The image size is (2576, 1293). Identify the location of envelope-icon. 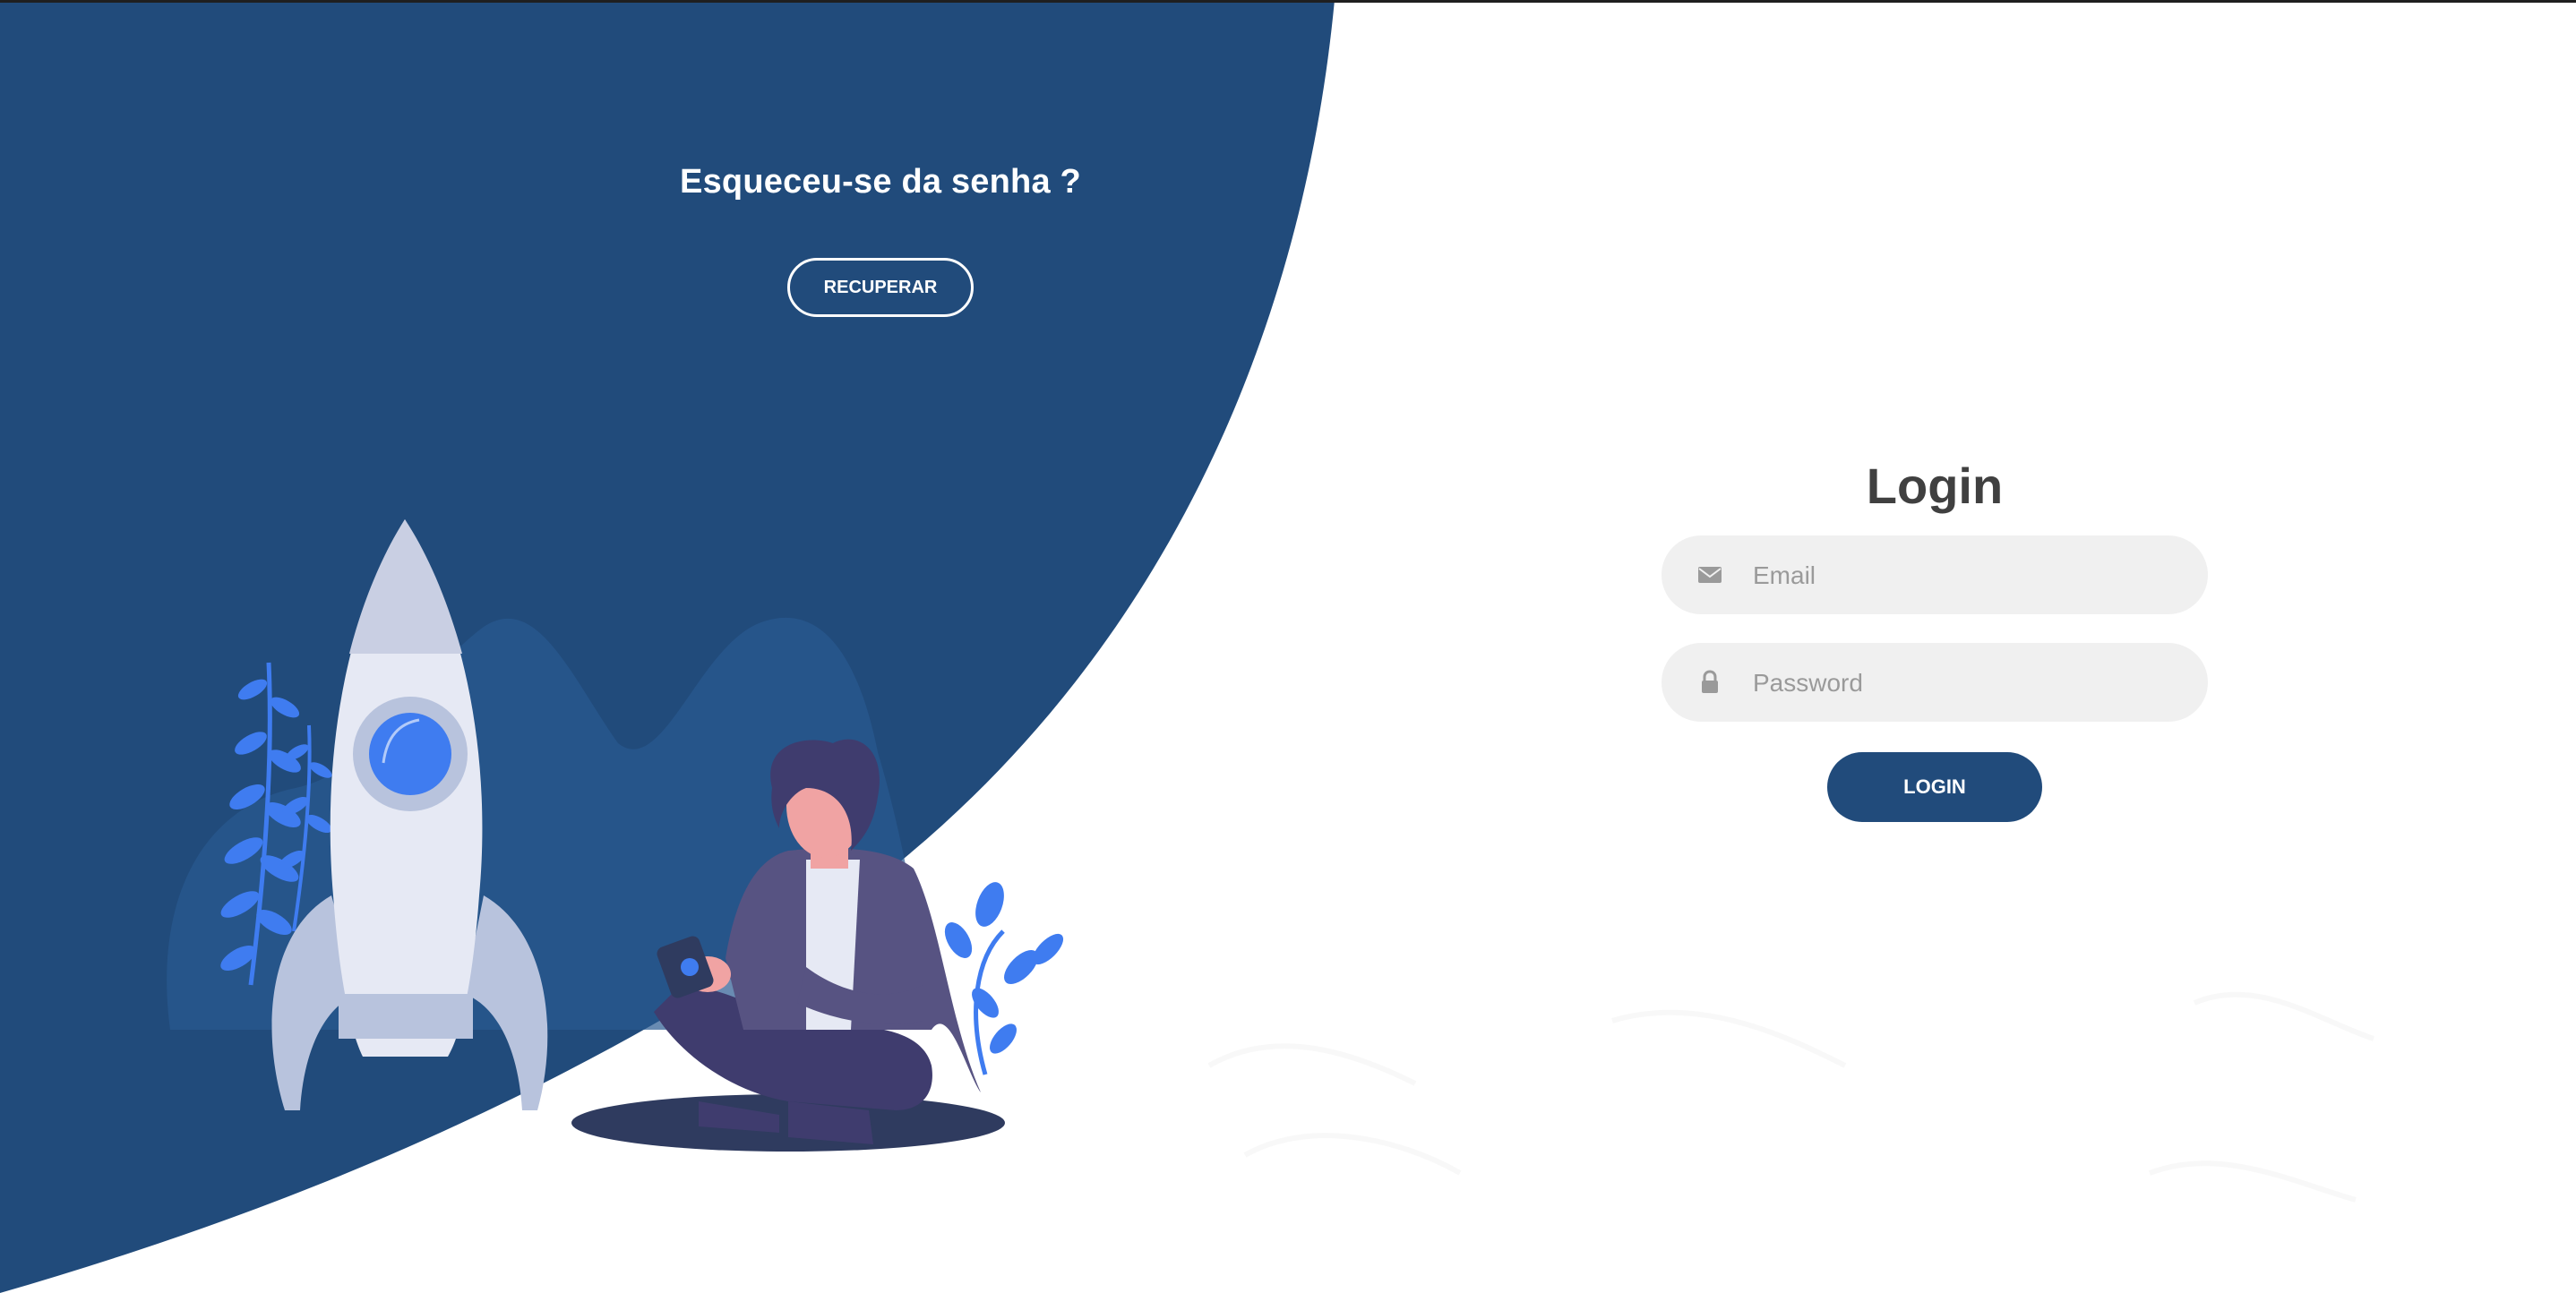
(1710, 575).